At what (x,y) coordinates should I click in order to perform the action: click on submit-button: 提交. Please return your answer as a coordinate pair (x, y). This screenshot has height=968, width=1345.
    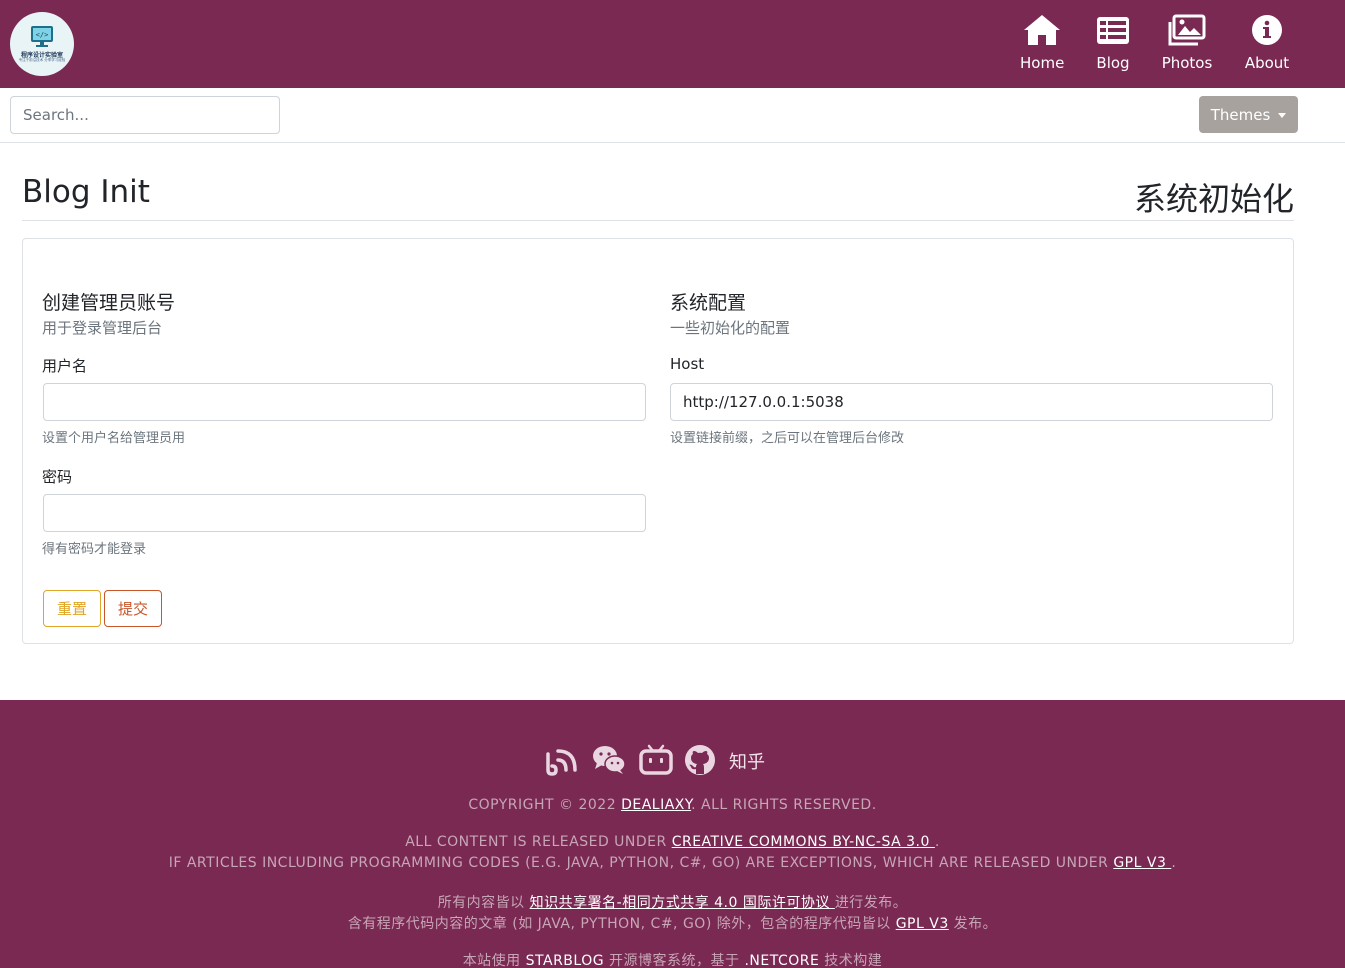
    Looking at the image, I should click on (133, 608).